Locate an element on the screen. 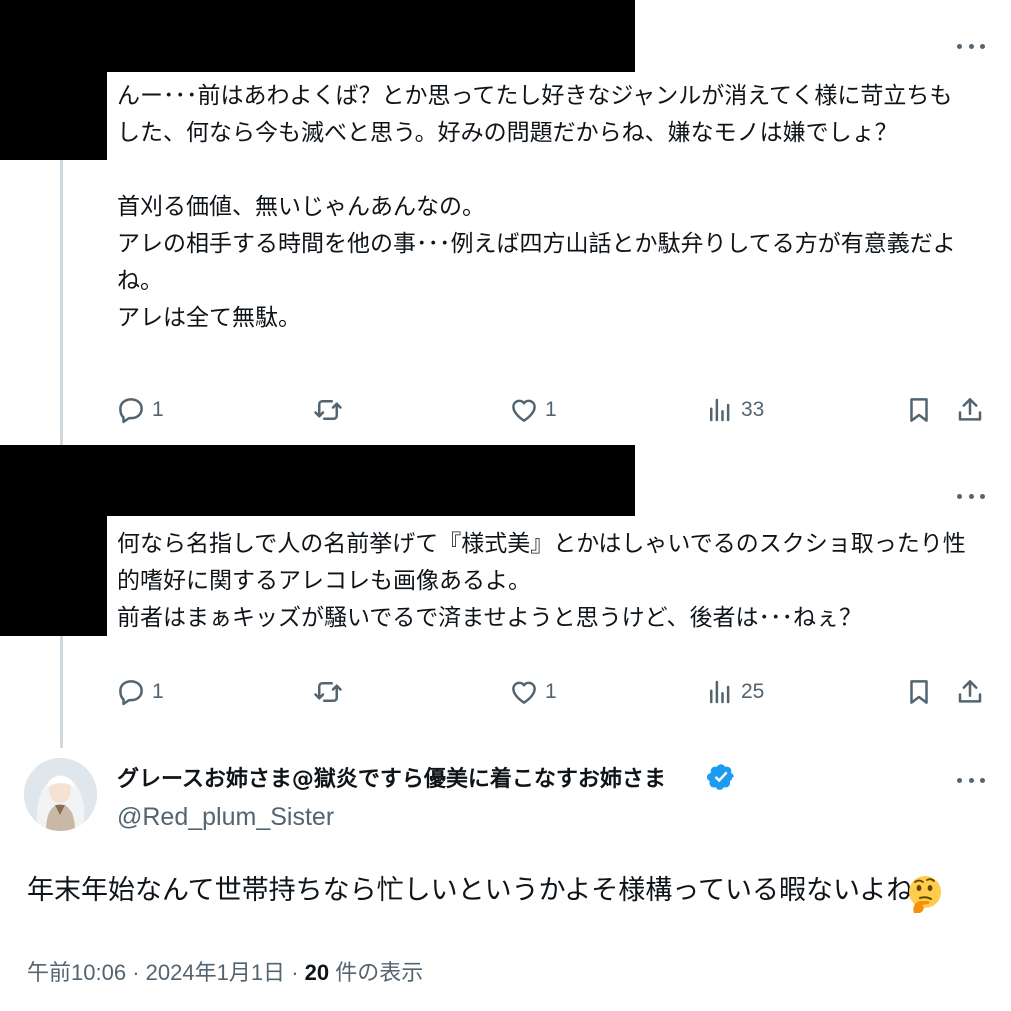 This screenshot has width=1011, height=1011. reply-1-blank-line is located at coordinates (536, 170).